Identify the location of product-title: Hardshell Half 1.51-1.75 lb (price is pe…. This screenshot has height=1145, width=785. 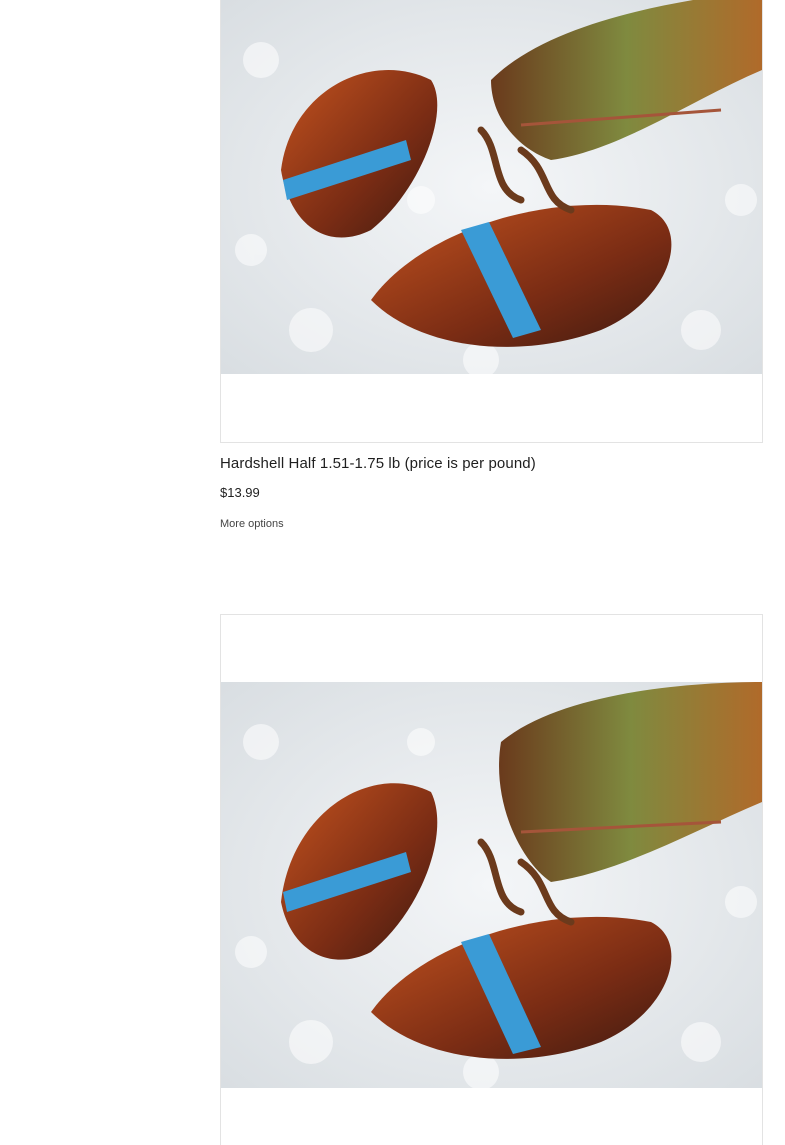
(378, 463).